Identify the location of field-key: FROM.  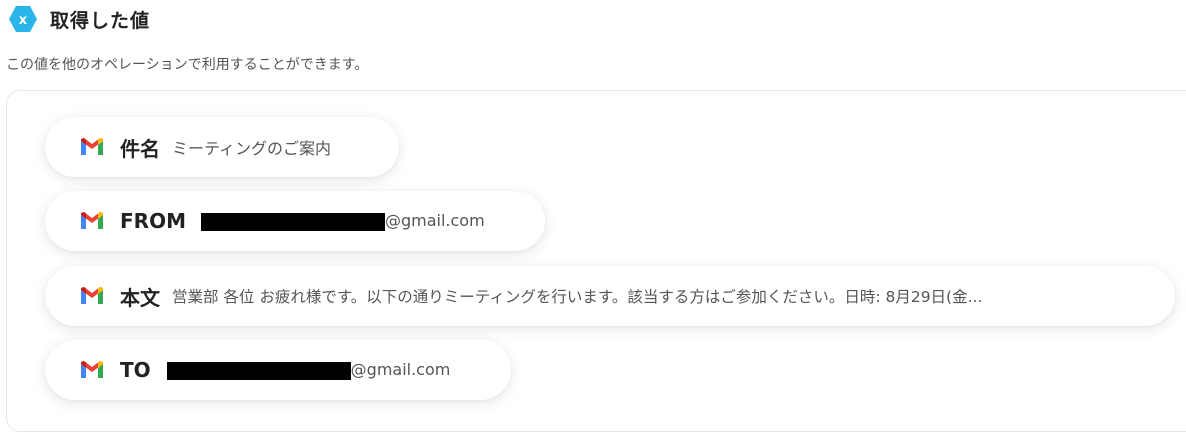
(153, 221).